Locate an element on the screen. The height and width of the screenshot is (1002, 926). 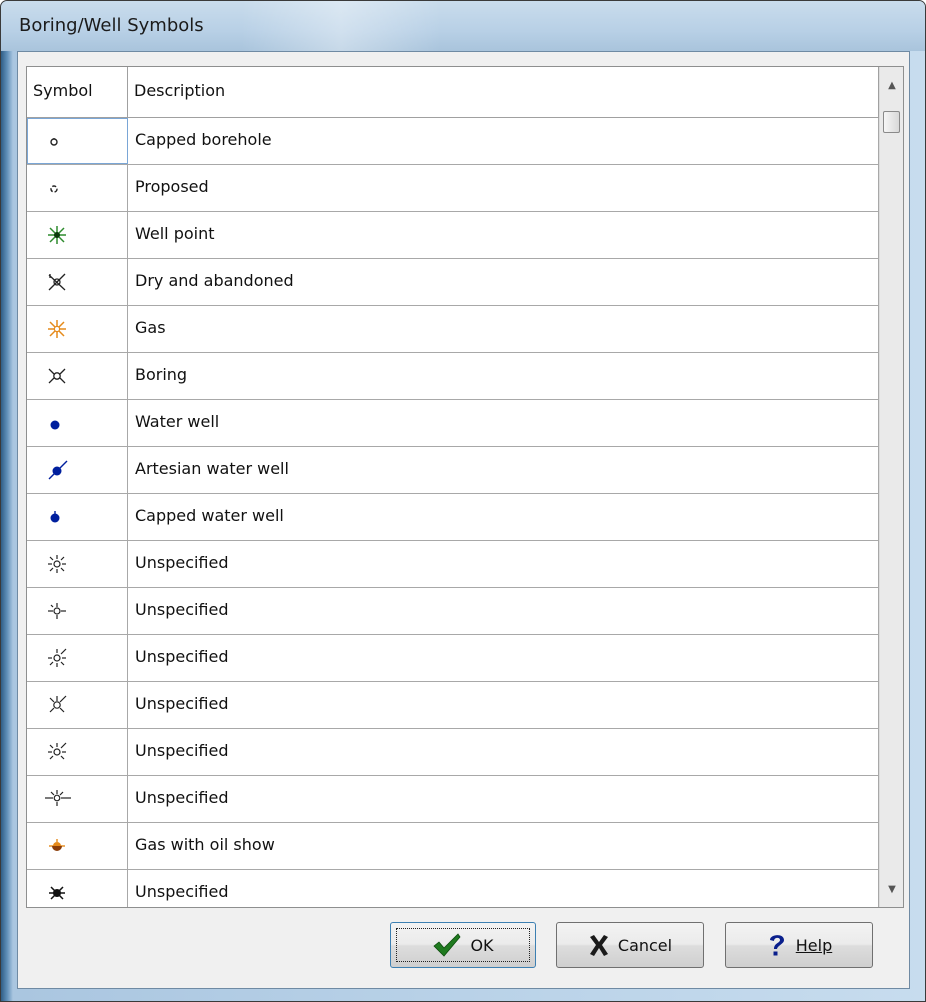
help-button-label: Help is located at coordinates (814, 945).